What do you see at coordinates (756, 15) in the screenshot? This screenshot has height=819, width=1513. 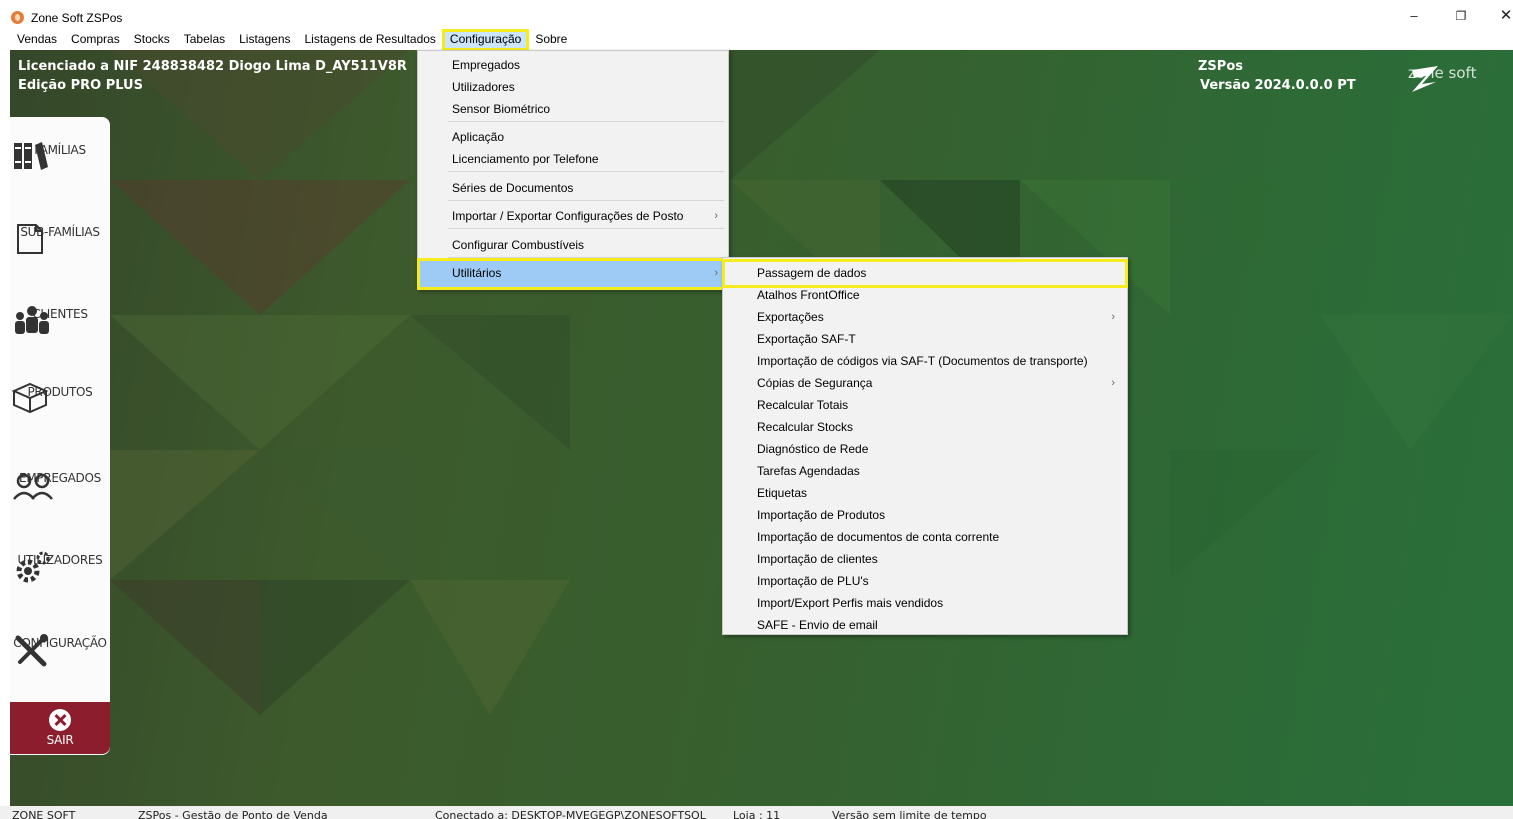 I see `title-bar: Zone Soft ZSPos – ❐ ✕` at bounding box center [756, 15].